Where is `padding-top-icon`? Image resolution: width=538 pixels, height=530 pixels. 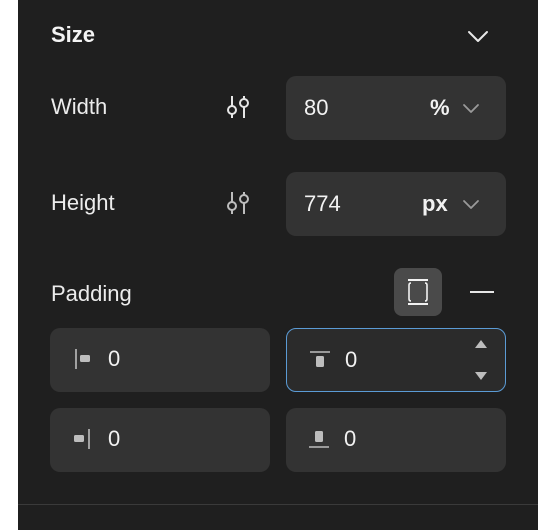 padding-top-icon is located at coordinates (320, 359).